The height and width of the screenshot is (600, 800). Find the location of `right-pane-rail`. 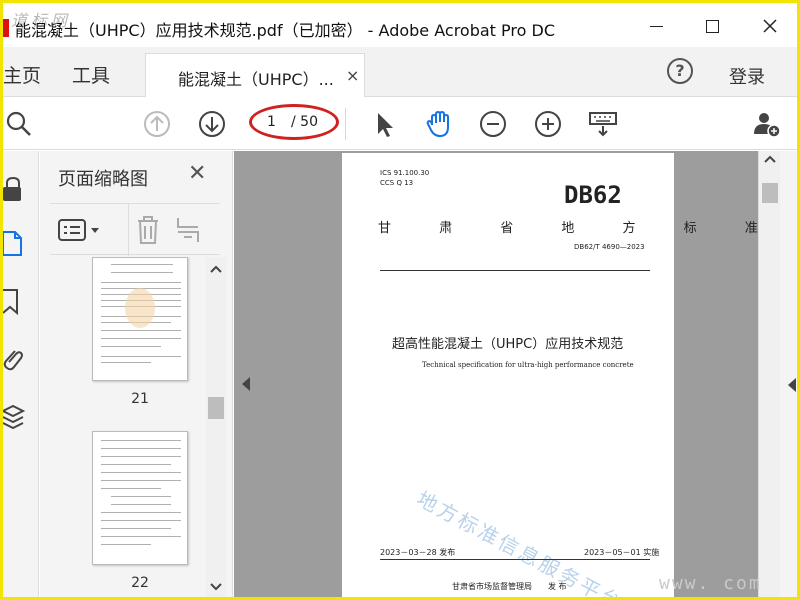

right-pane-rail is located at coordinates (788, 374).